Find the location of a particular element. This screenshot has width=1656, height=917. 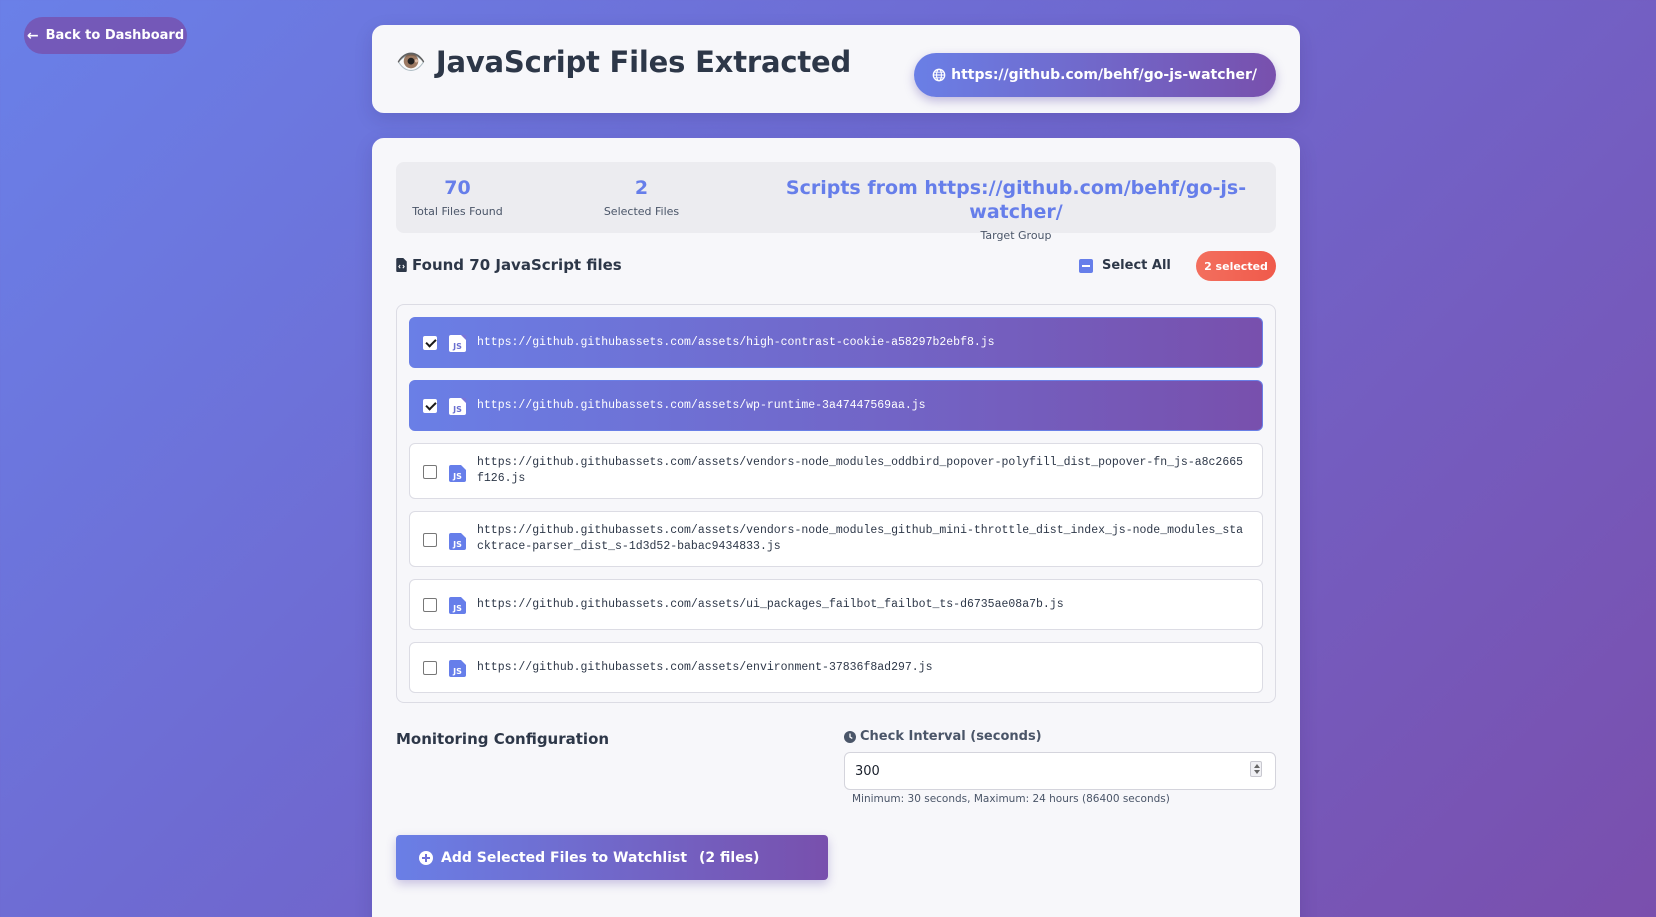

arrow-left-icon: ← is located at coordinates (32, 35).